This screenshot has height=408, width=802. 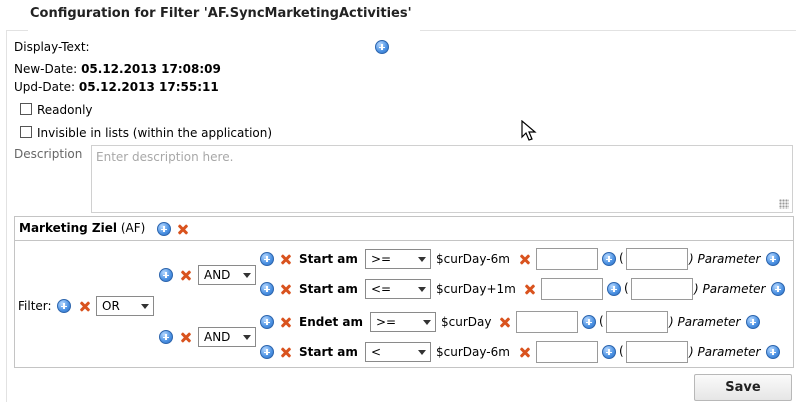 I want to click on condition-field: Endet am, so click(x=331, y=322).